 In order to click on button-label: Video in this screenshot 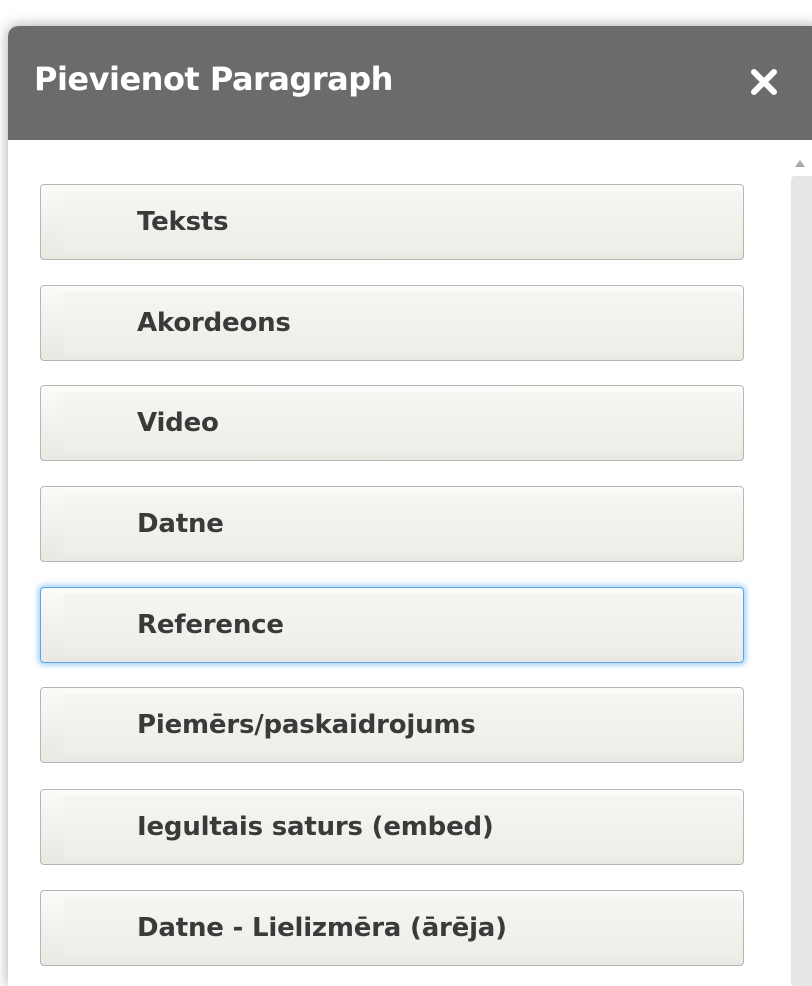, I will do `click(178, 423)`.